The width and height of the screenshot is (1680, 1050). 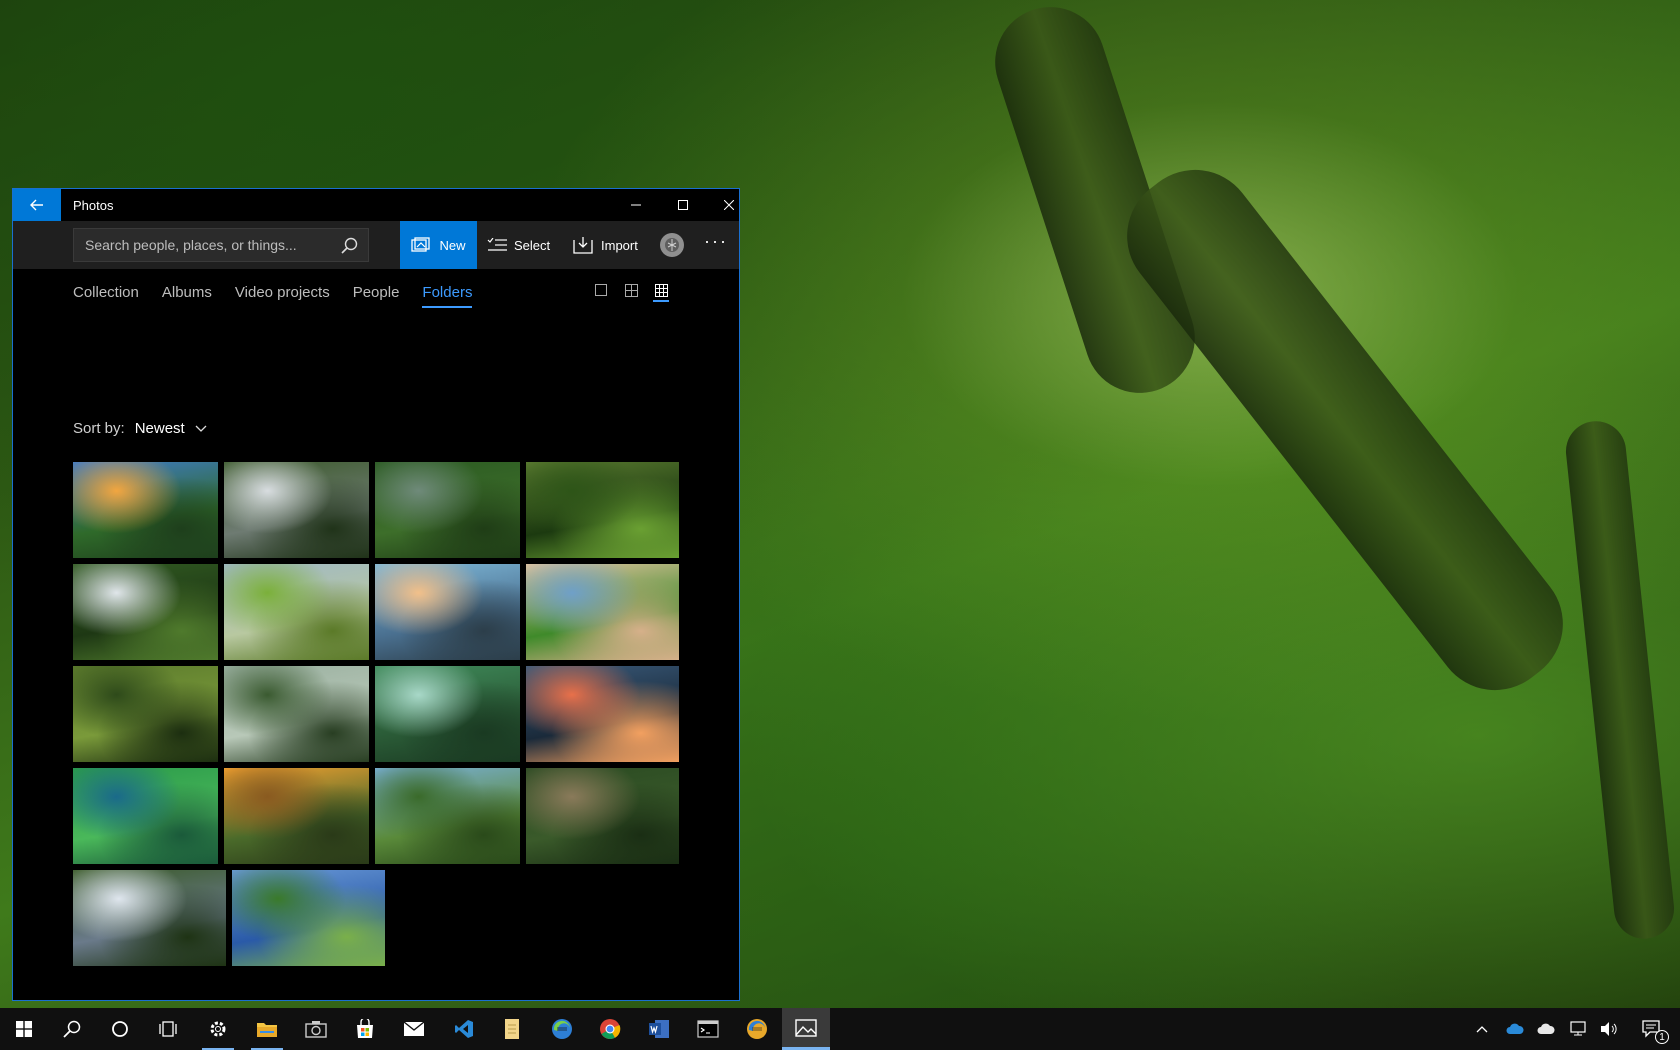 I want to click on photo-thumbnail-forest-sunbeams, so click(x=447, y=714).